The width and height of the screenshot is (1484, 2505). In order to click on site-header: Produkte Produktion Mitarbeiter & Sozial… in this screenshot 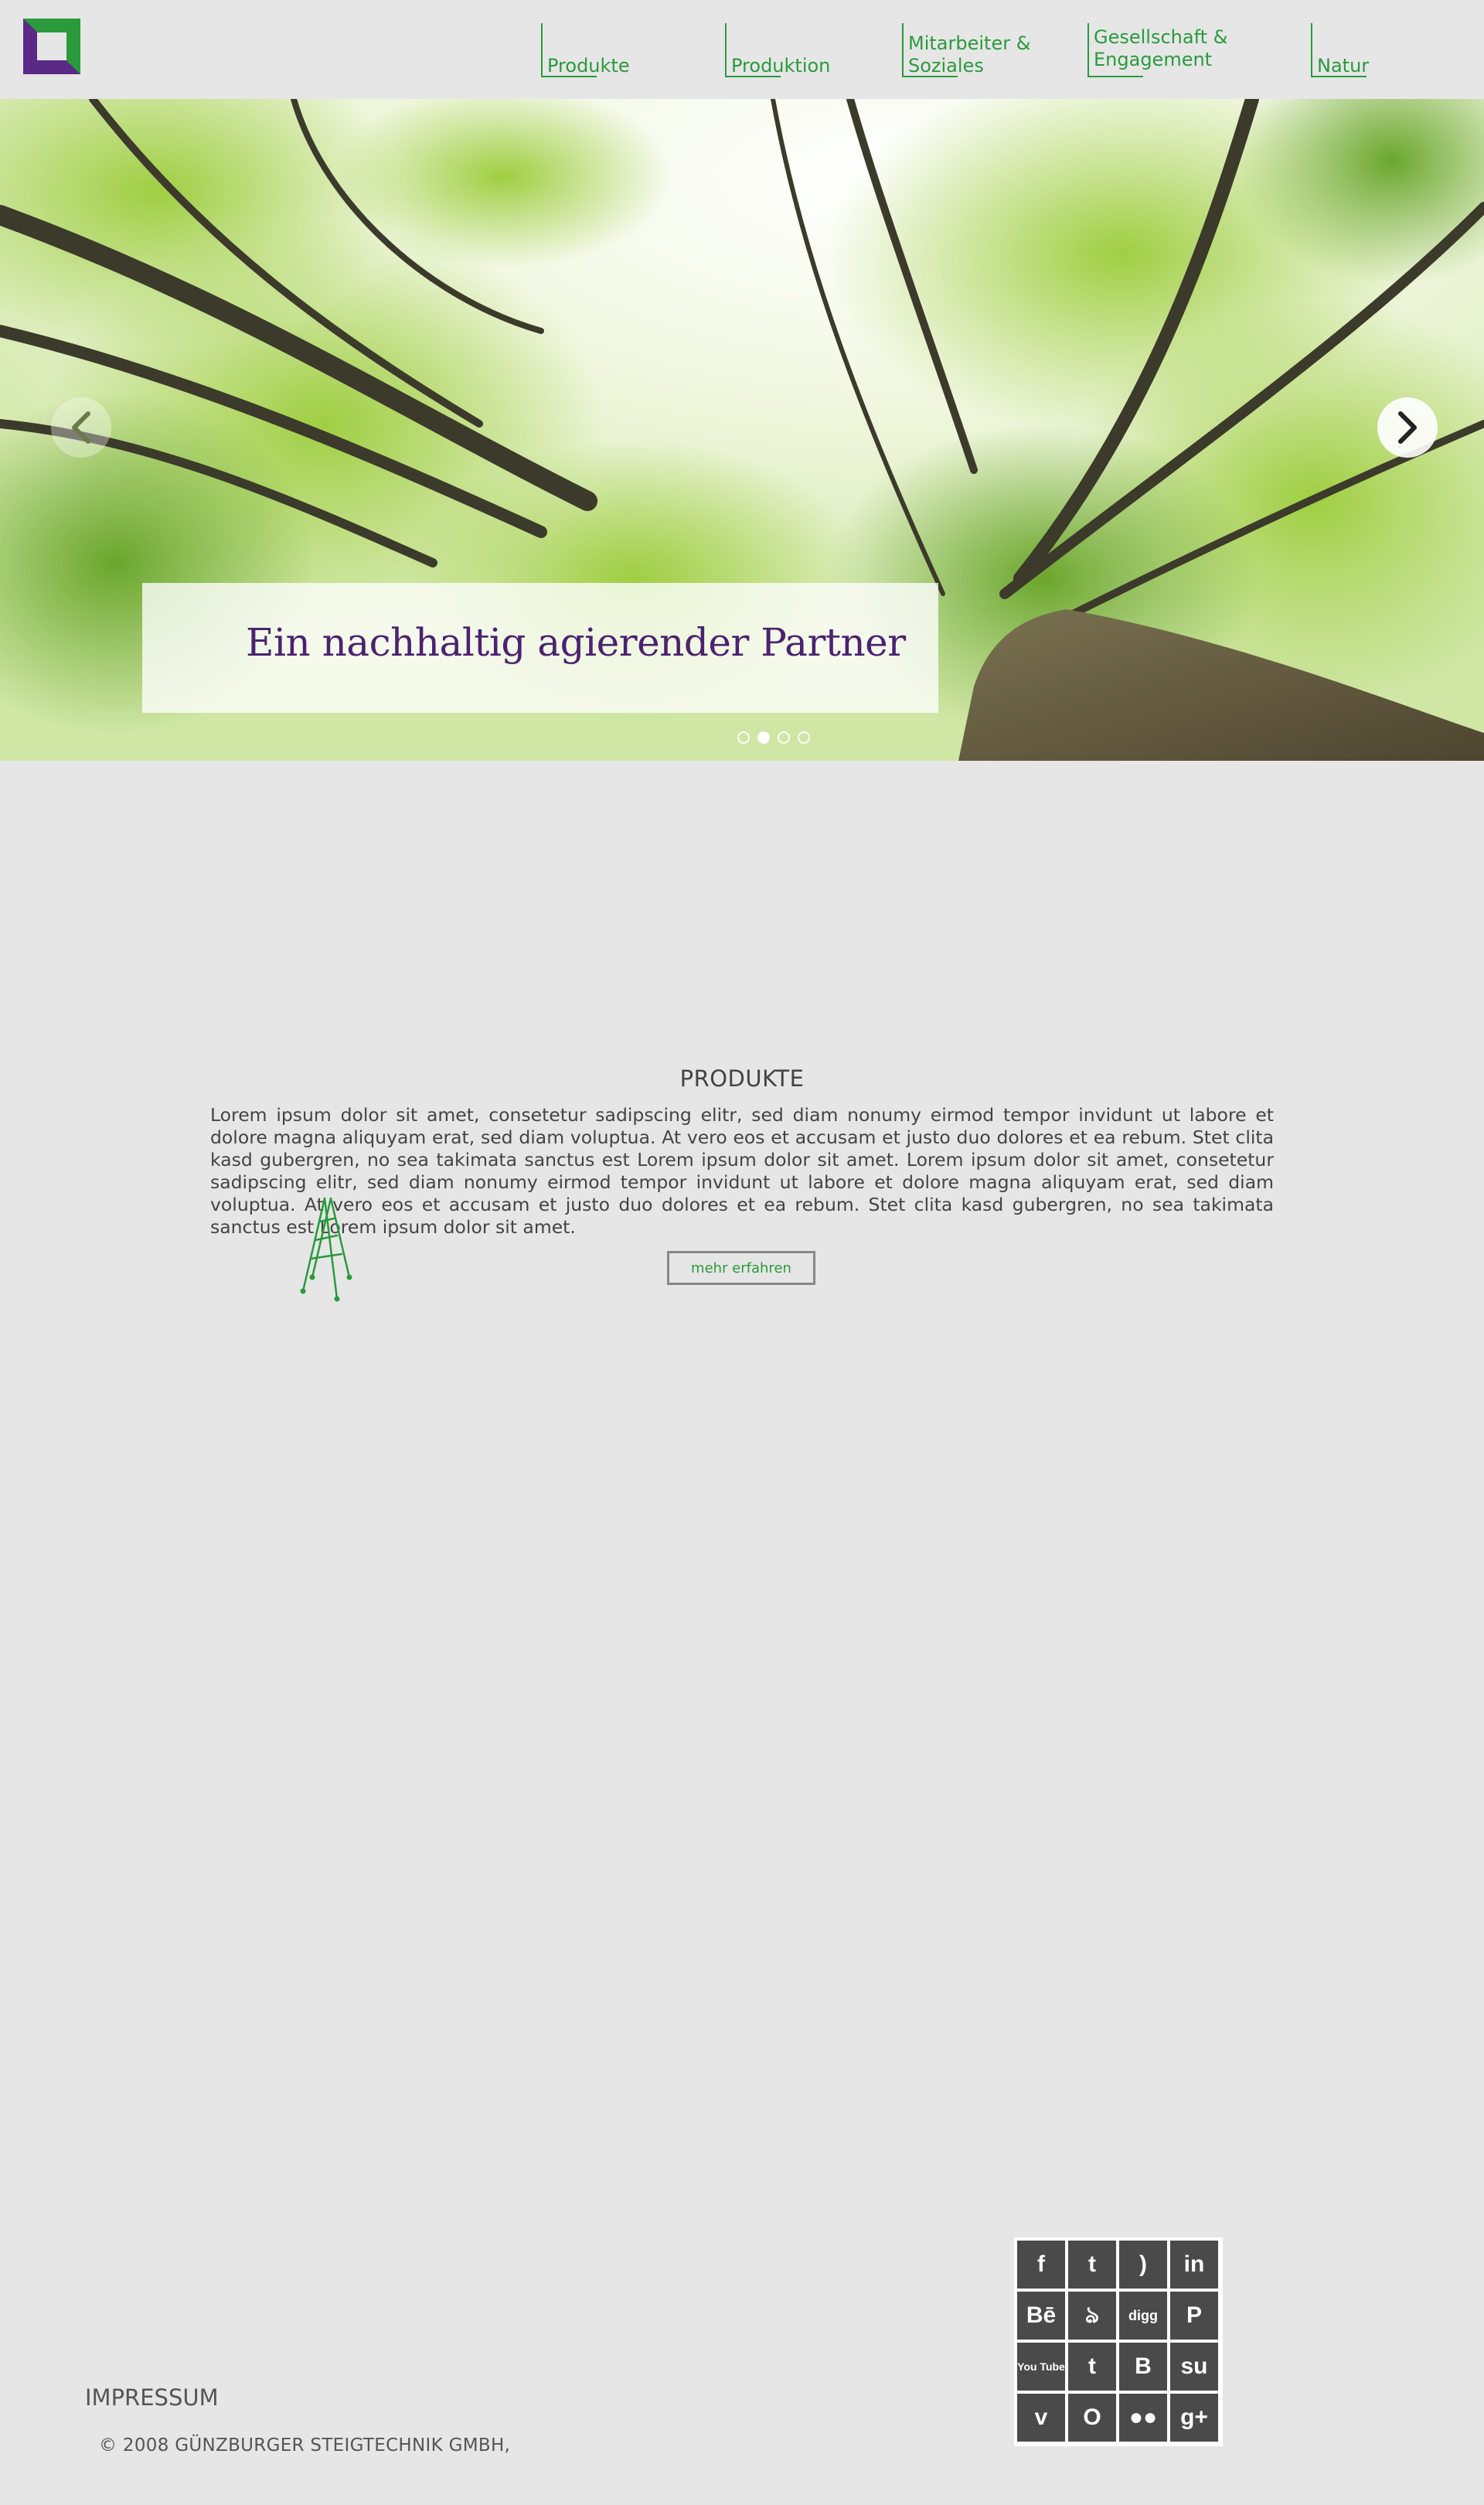, I will do `click(742, 49)`.